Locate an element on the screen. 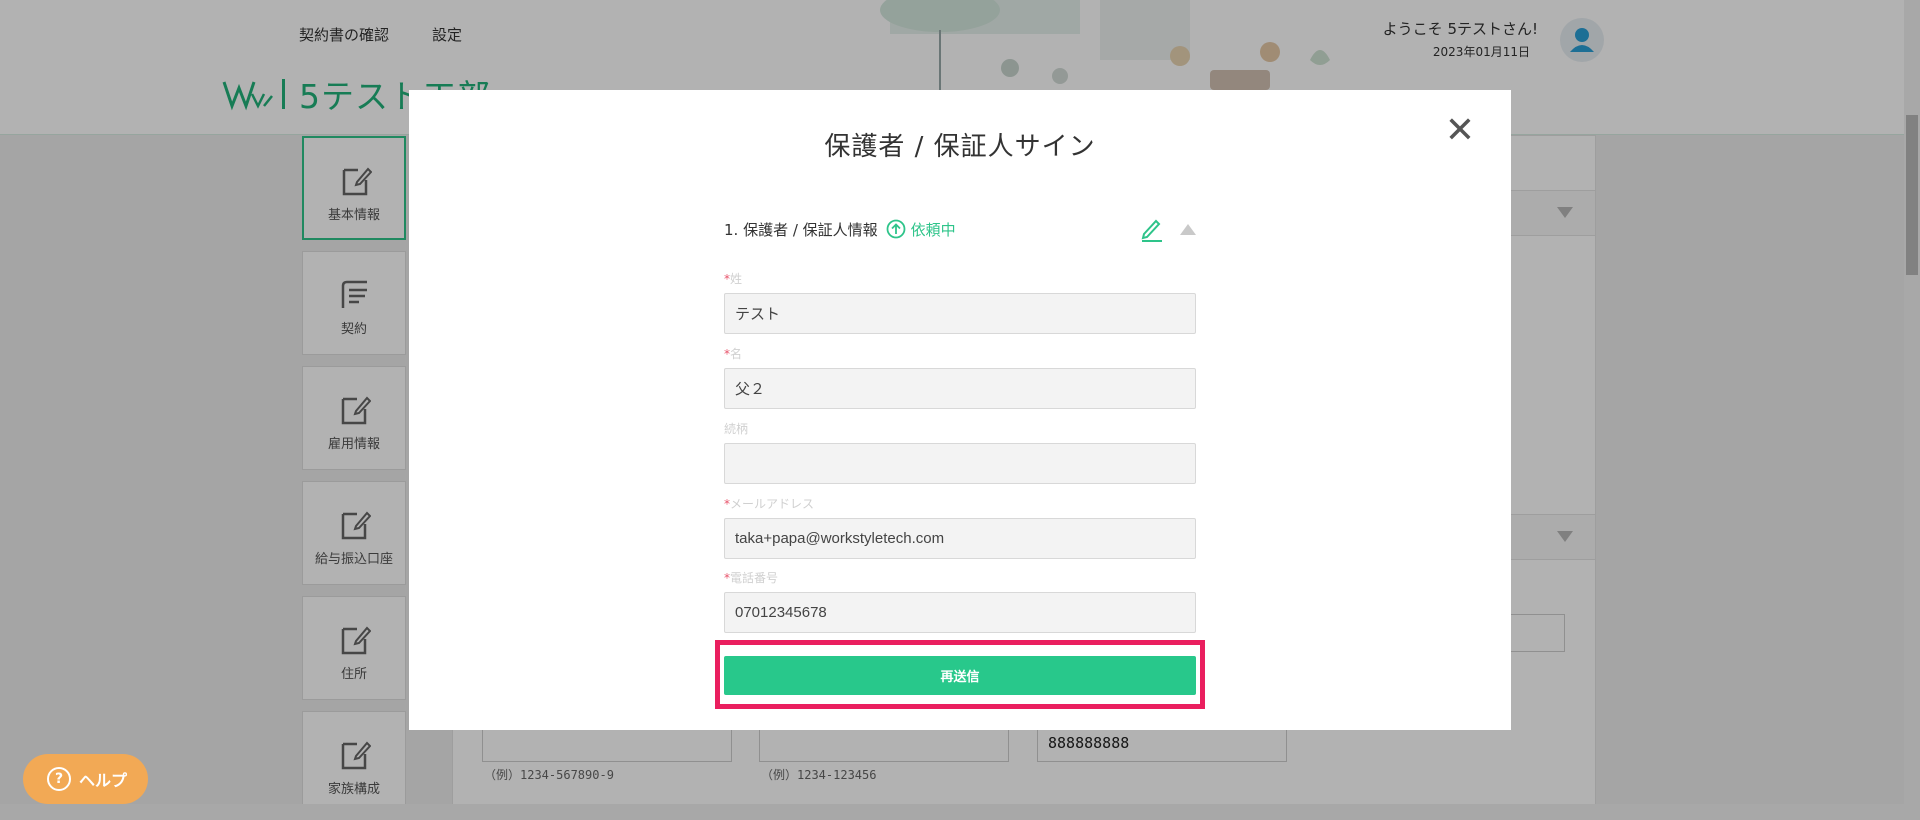  field-label-relationship: 続柄 is located at coordinates (736, 429).